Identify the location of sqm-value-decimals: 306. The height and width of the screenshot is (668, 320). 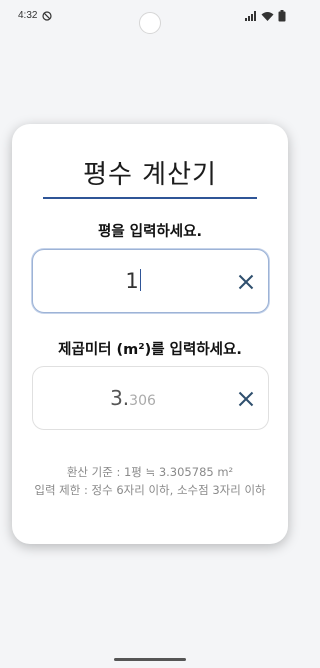
(142, 401).